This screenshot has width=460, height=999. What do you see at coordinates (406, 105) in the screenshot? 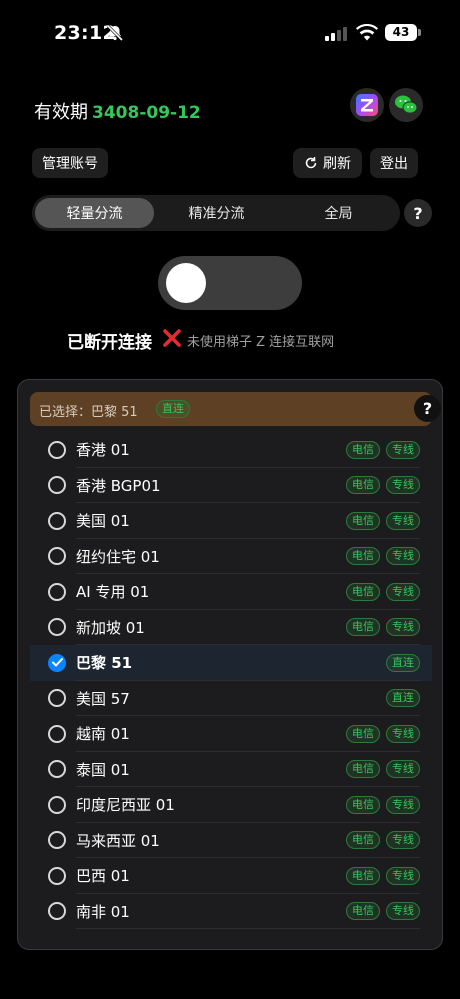
I see `wechat-icon` at bounding box center [406, 105].